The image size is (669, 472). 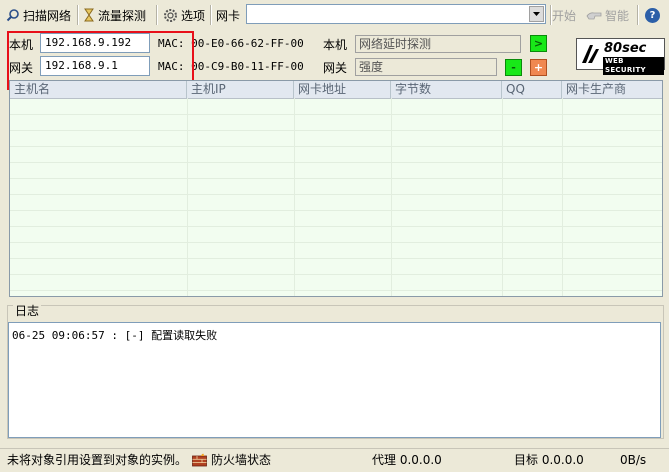 What do you see at coordinates (446, 89) in the screenshot?
I see `column-header-bytes: 字节数` at bounding box center [446, 89].